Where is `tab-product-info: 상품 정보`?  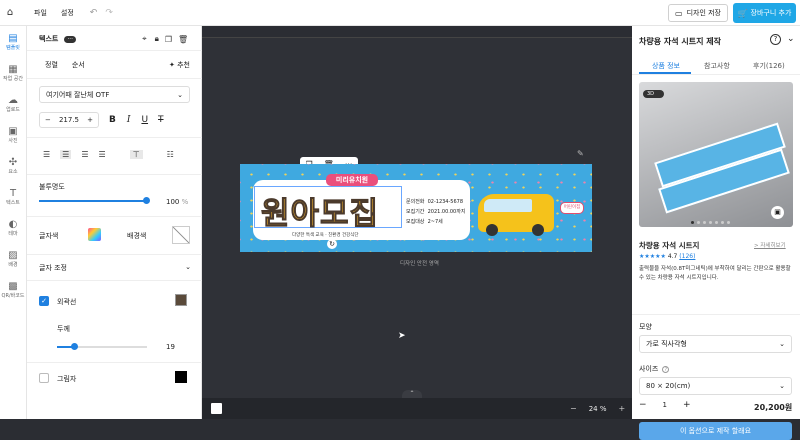 tab-product-info: 상품 정보 is located at coordinates (666, 66).